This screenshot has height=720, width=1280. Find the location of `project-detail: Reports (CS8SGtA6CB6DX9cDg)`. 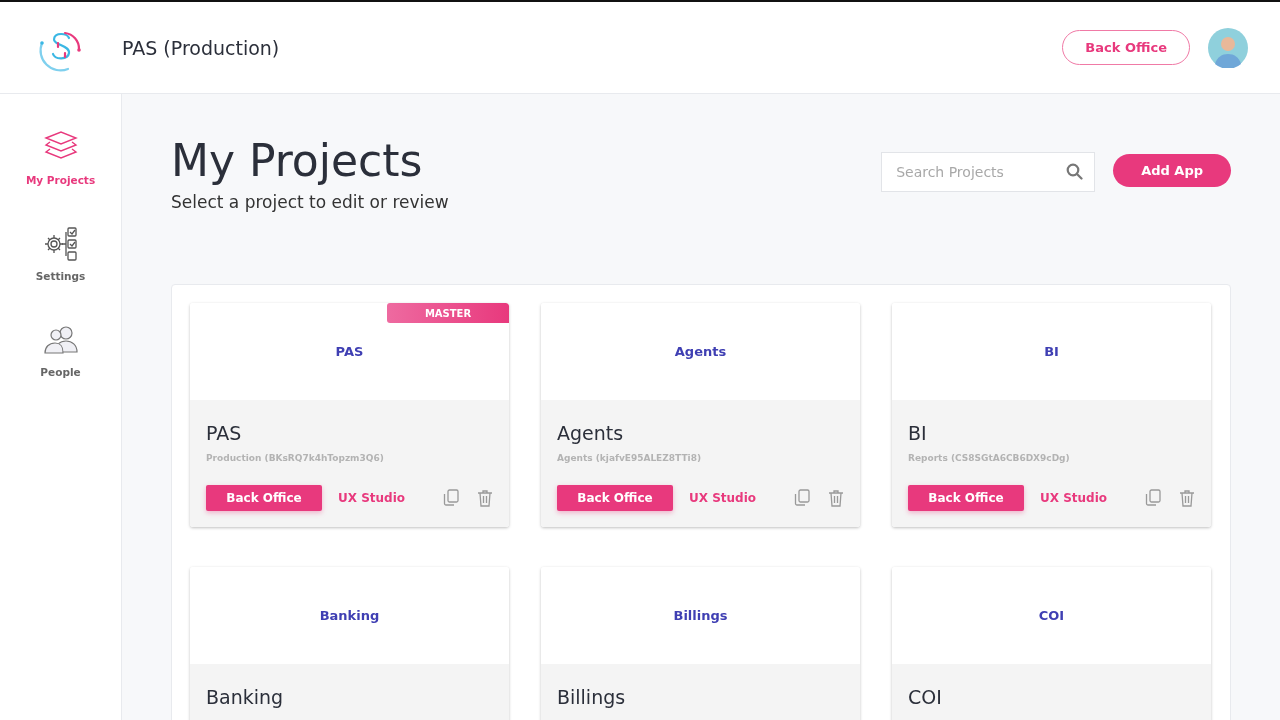

project-detail: Reports (CS8SGtA6CB6DX9cDg) is located at coordinates (989, 458).